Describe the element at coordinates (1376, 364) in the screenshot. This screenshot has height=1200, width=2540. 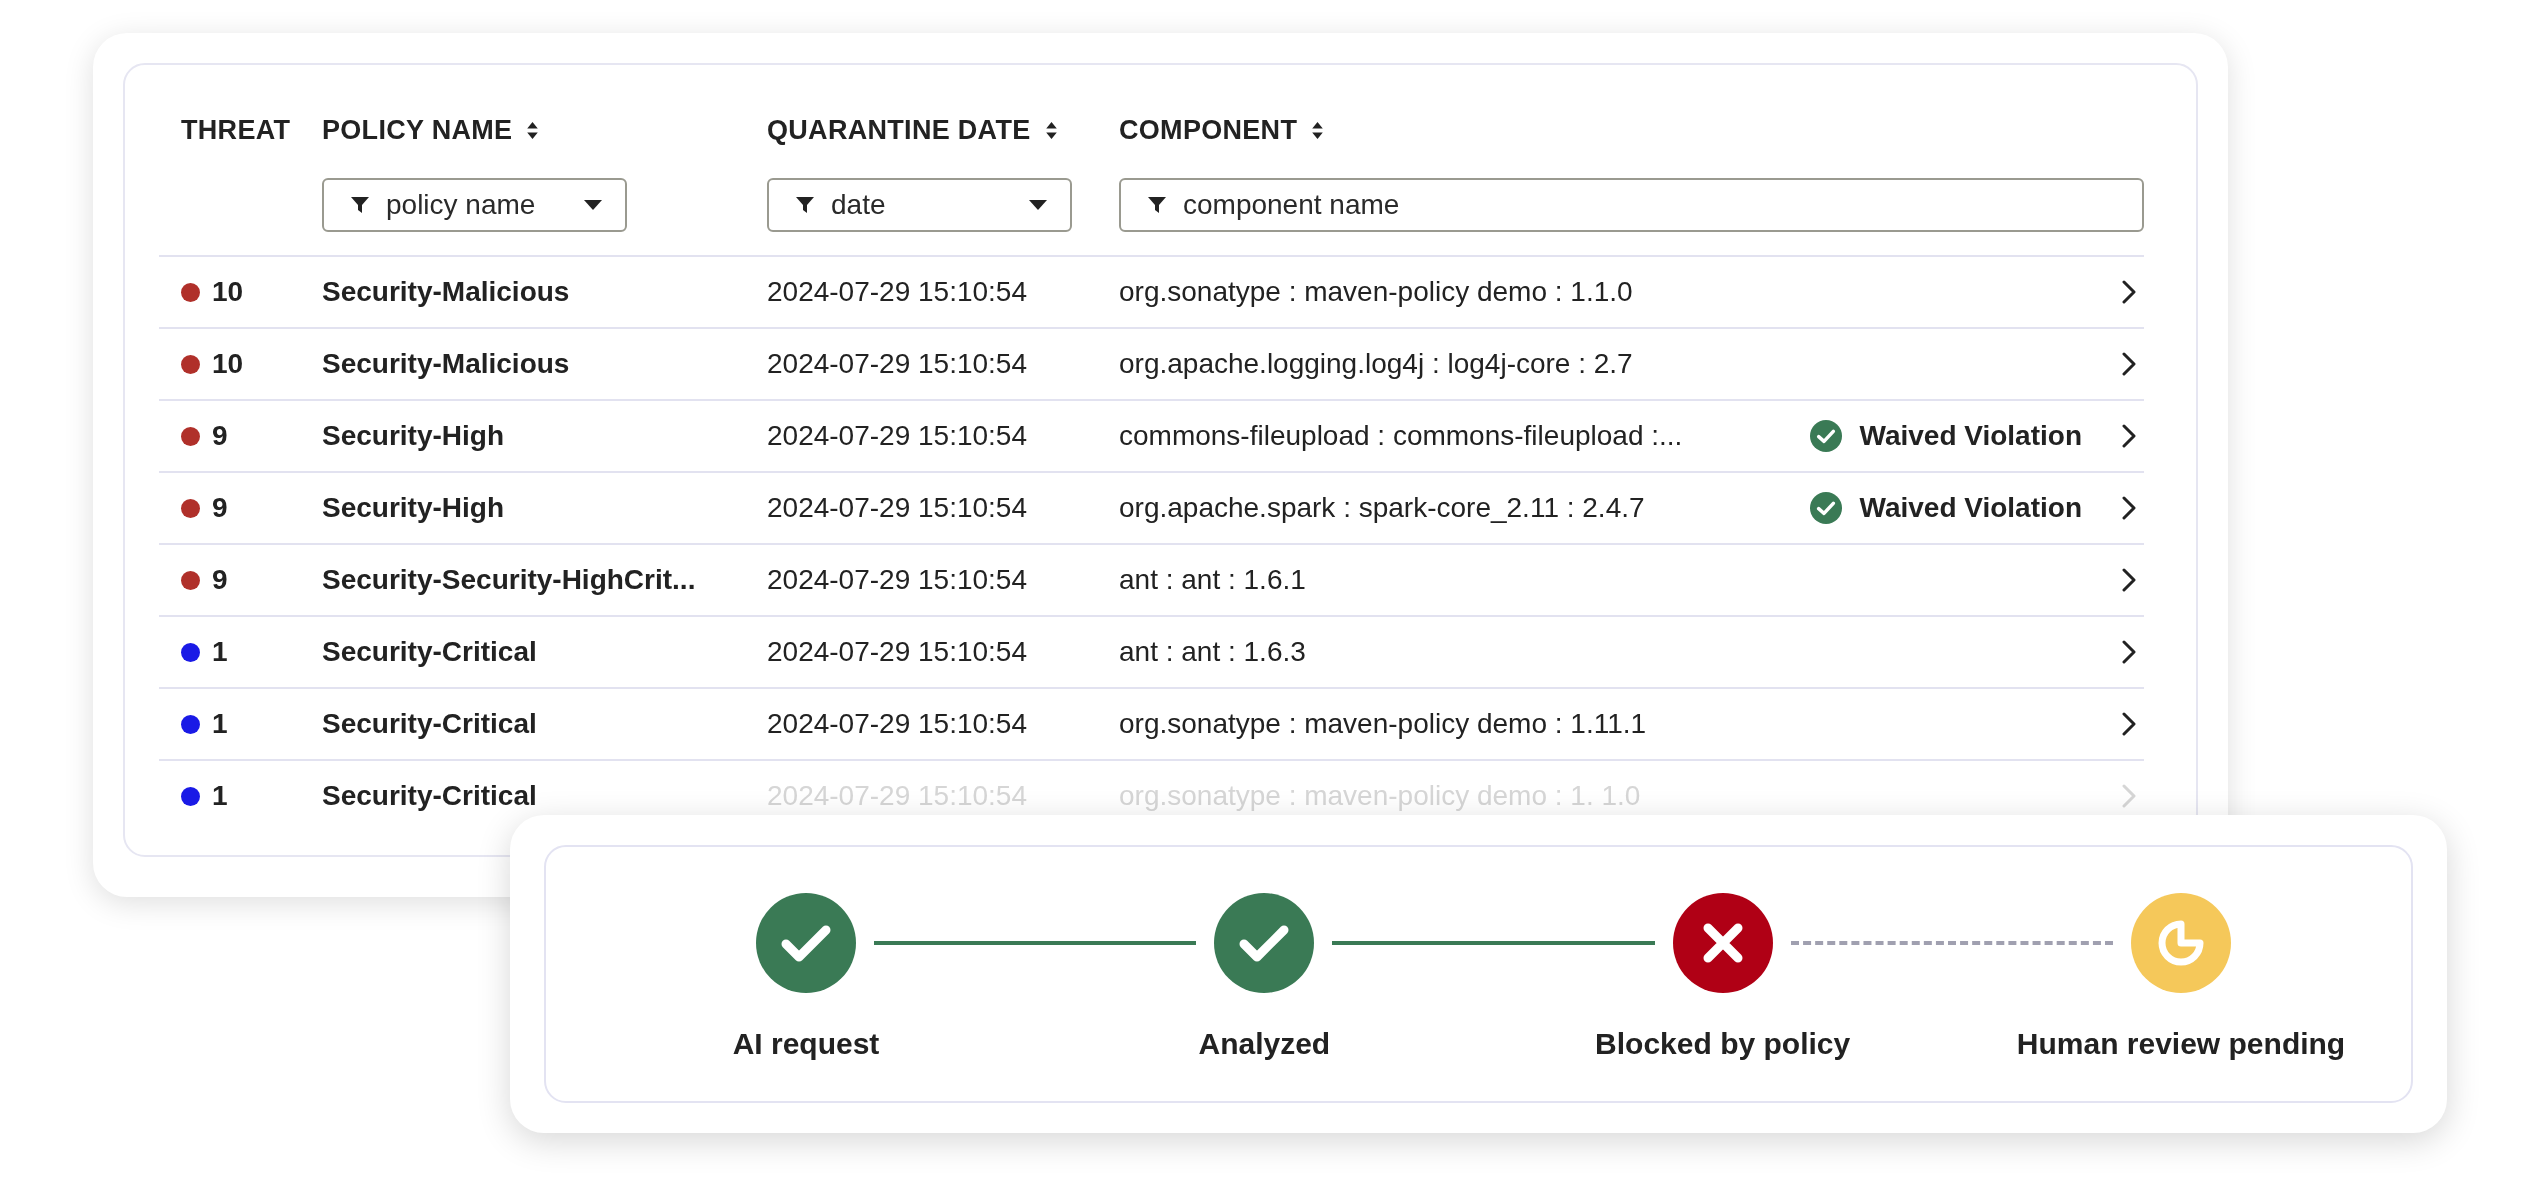
I see `component-name: org.apache.logging.log4j : log4j-core : 2.7` at that location.